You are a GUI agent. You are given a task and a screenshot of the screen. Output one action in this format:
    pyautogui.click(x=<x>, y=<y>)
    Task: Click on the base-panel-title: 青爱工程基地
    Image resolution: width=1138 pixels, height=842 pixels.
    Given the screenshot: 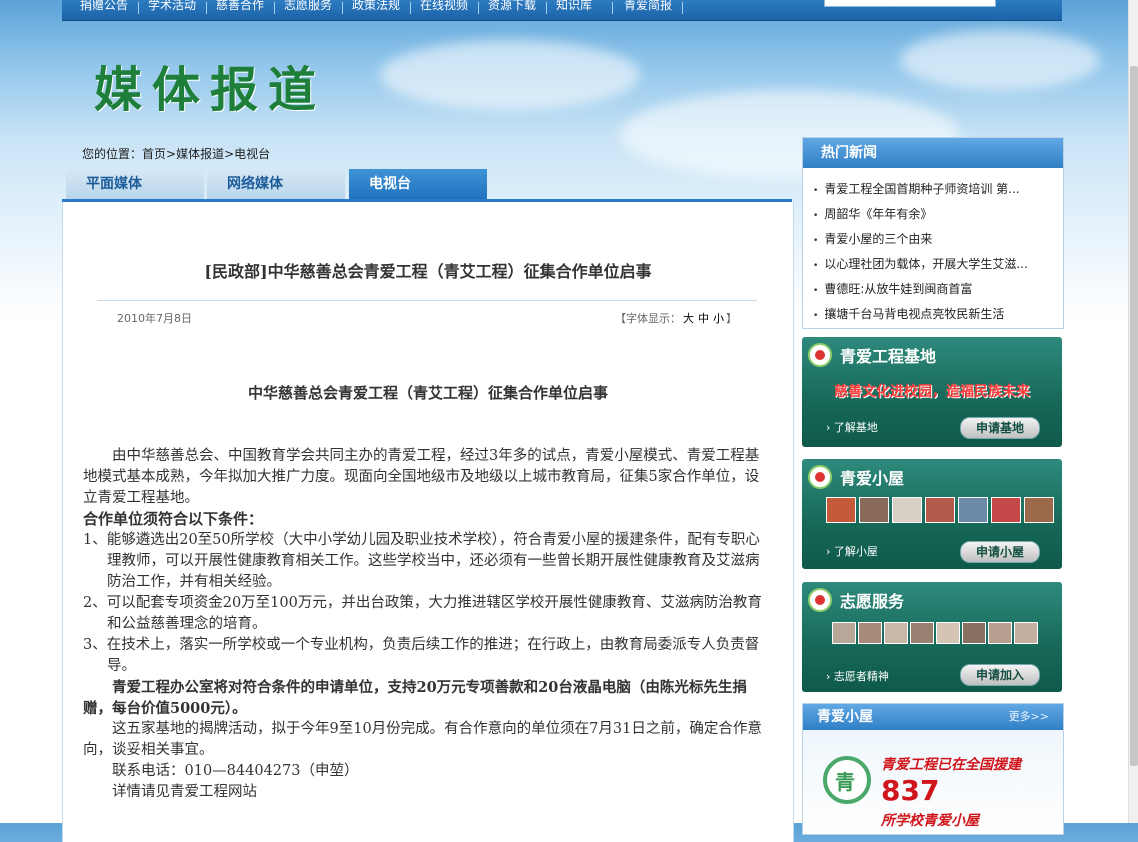 What is the action you would take?
    pyautogui.click(x=888, y=356)
    